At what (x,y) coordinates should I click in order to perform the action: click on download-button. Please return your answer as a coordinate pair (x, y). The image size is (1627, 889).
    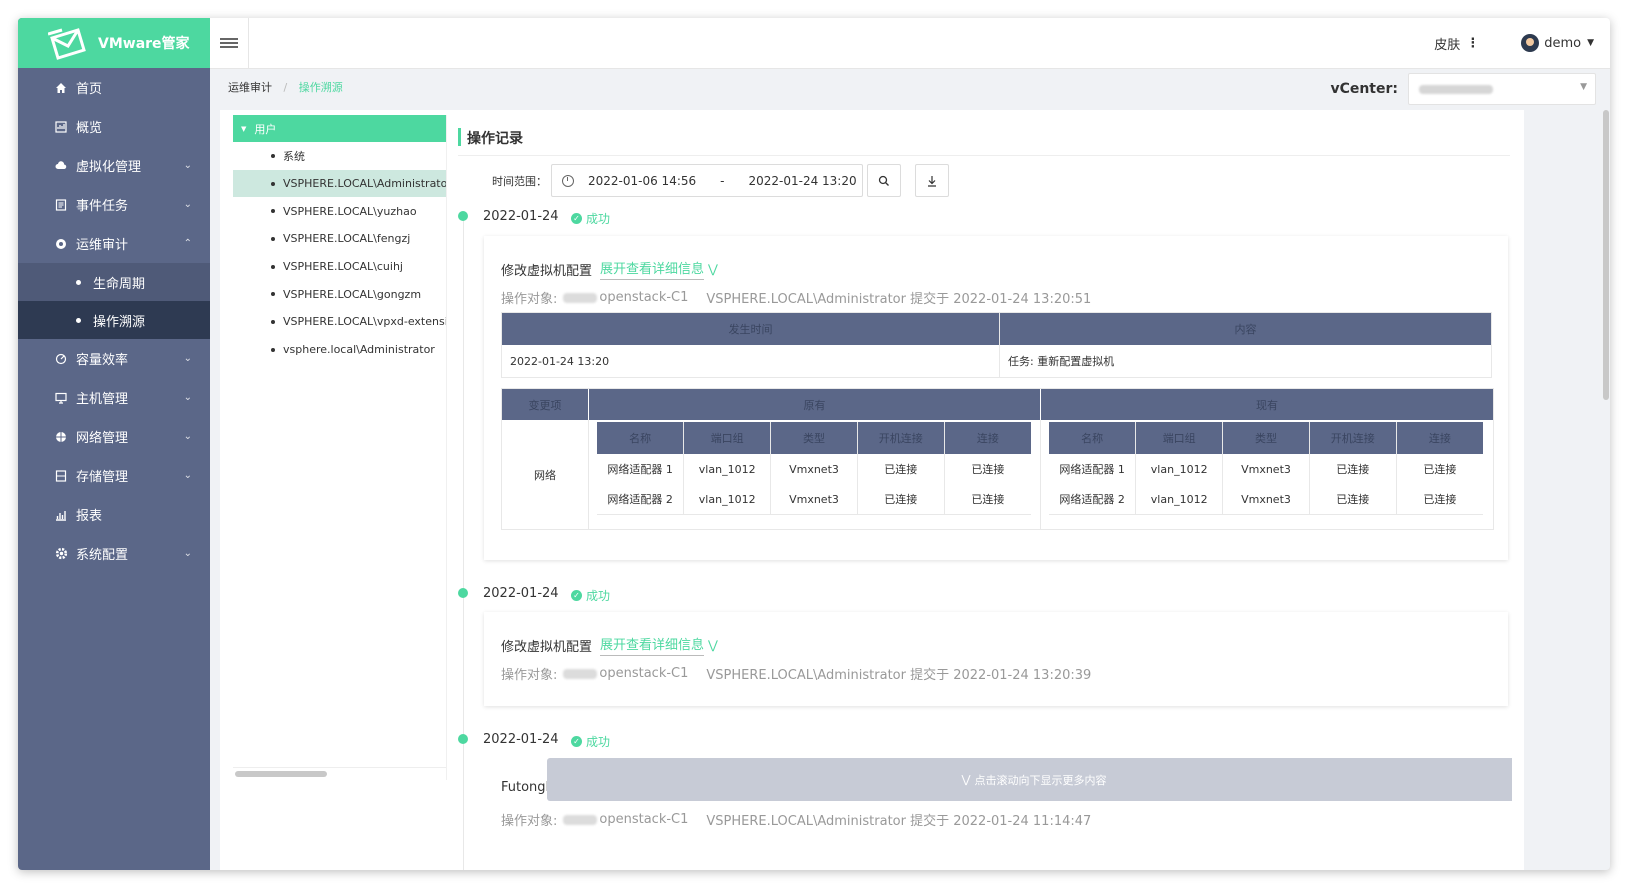
    Looking at the image, I should click on (932, 180).